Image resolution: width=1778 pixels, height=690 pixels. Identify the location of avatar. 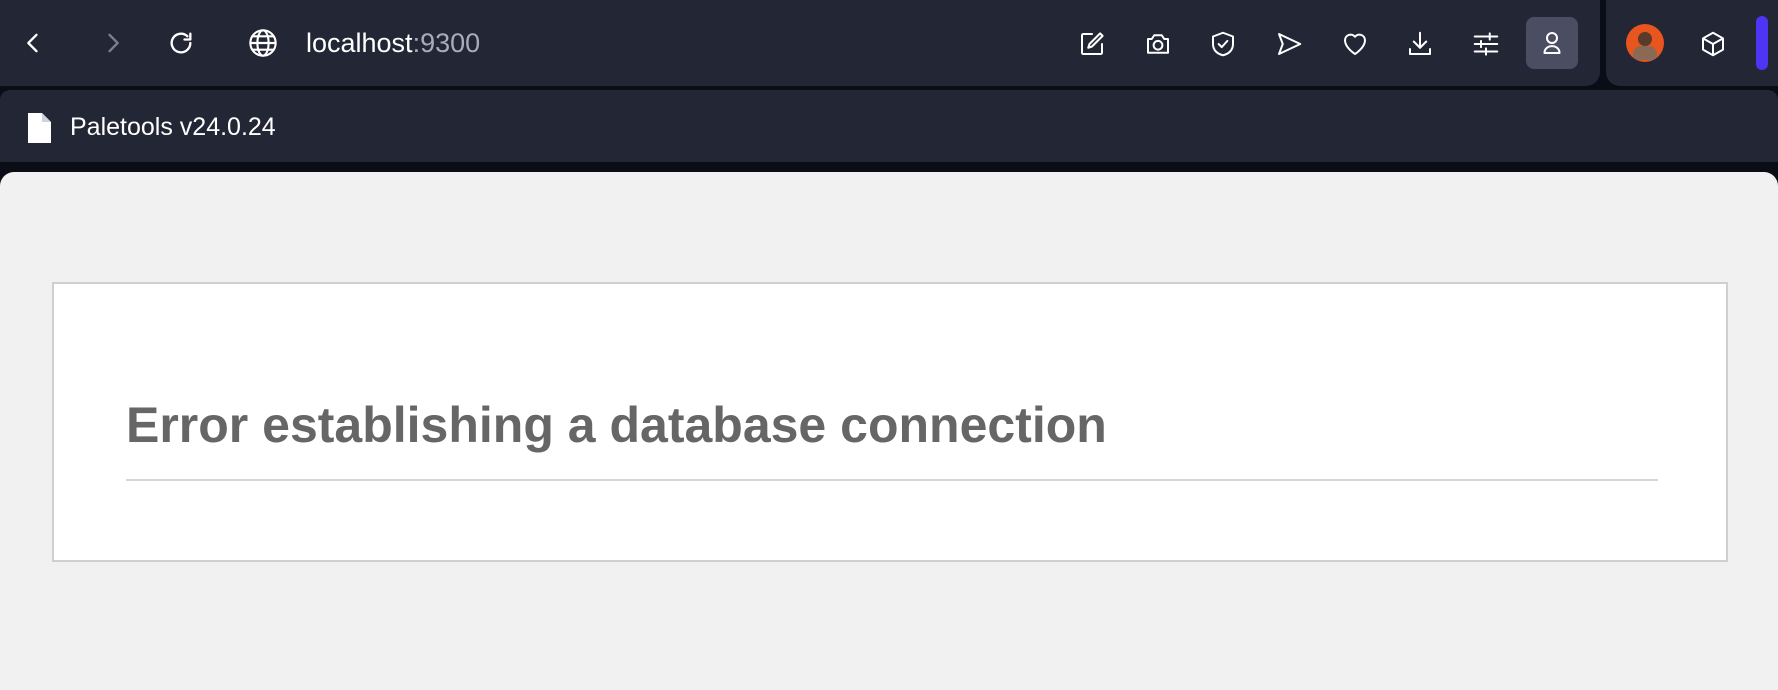
(1645, 43).